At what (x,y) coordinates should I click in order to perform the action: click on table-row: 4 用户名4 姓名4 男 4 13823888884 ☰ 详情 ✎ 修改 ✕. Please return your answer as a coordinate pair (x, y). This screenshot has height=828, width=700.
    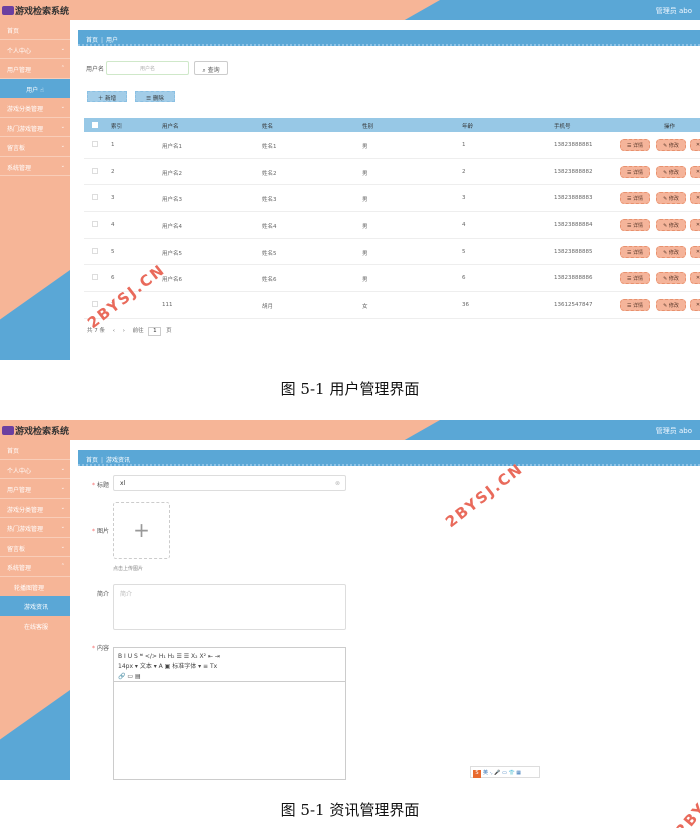
    Looking at the image, I should click on (392, 225).